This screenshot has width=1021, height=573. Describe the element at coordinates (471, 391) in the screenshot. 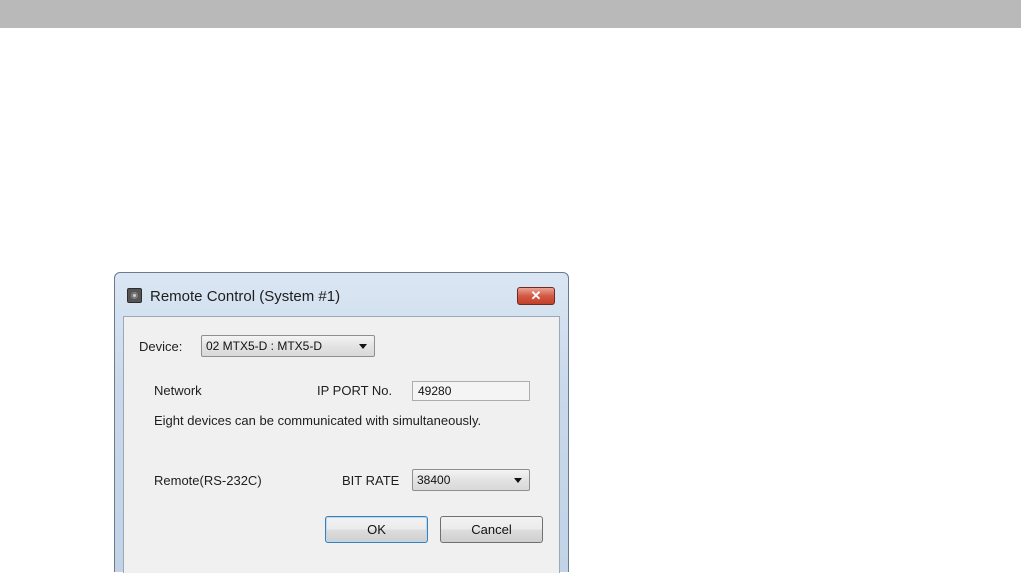

I see `ip-port-field: 49280` at that location.